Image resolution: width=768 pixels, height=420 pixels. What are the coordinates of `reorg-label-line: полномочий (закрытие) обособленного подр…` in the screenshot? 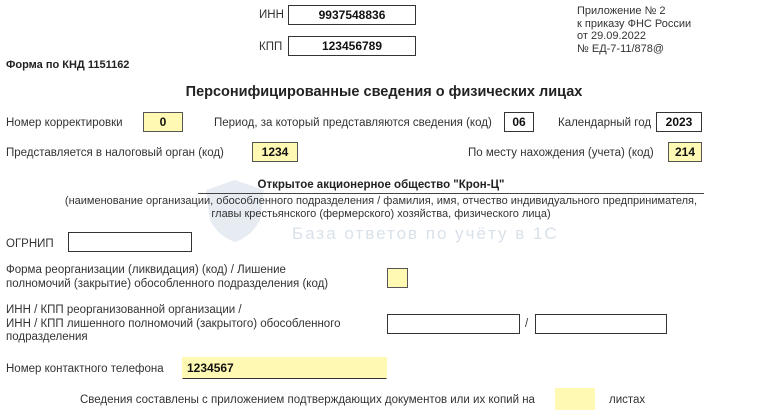 It's located at (167, 283).